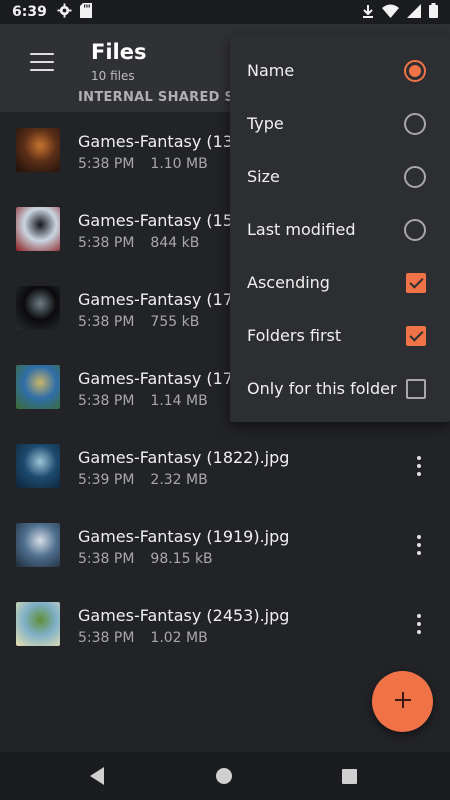  Describe the element at coordinates (97, 778) in the screenshot. I see `back-icon` at that location.